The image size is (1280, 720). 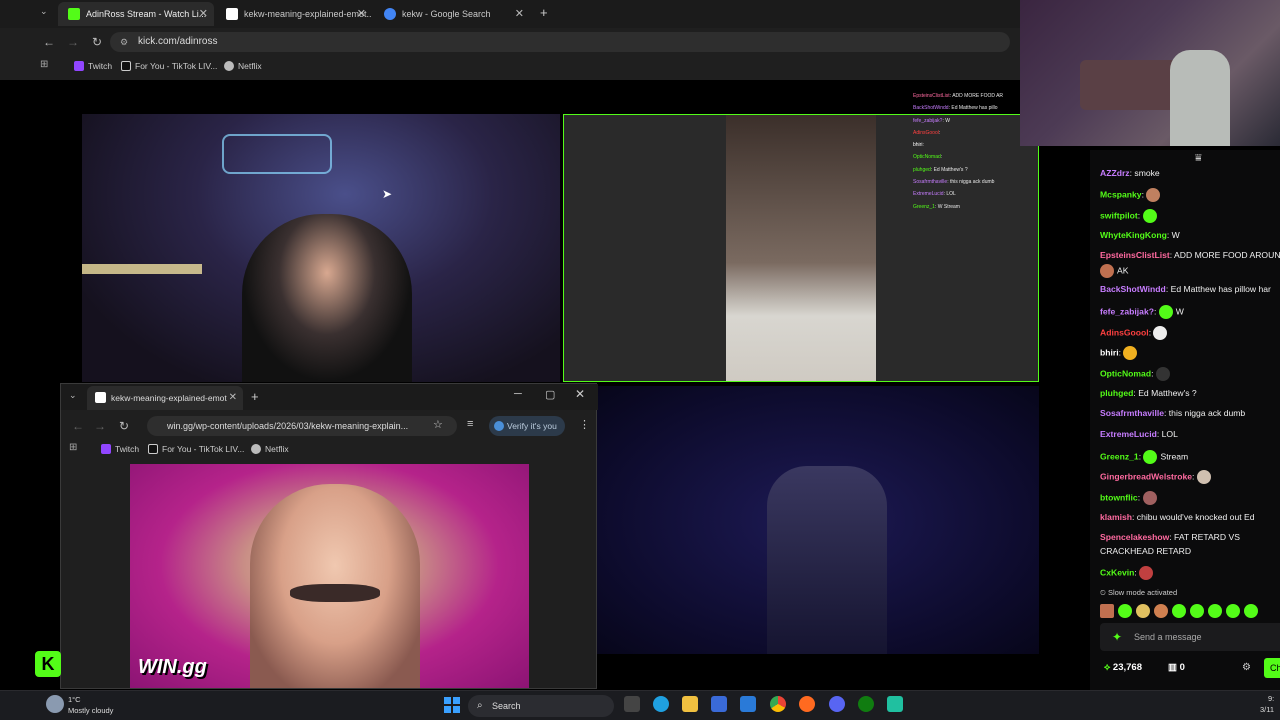 I want to click on stream-video-main: ➤, so click(x=321, y=248).